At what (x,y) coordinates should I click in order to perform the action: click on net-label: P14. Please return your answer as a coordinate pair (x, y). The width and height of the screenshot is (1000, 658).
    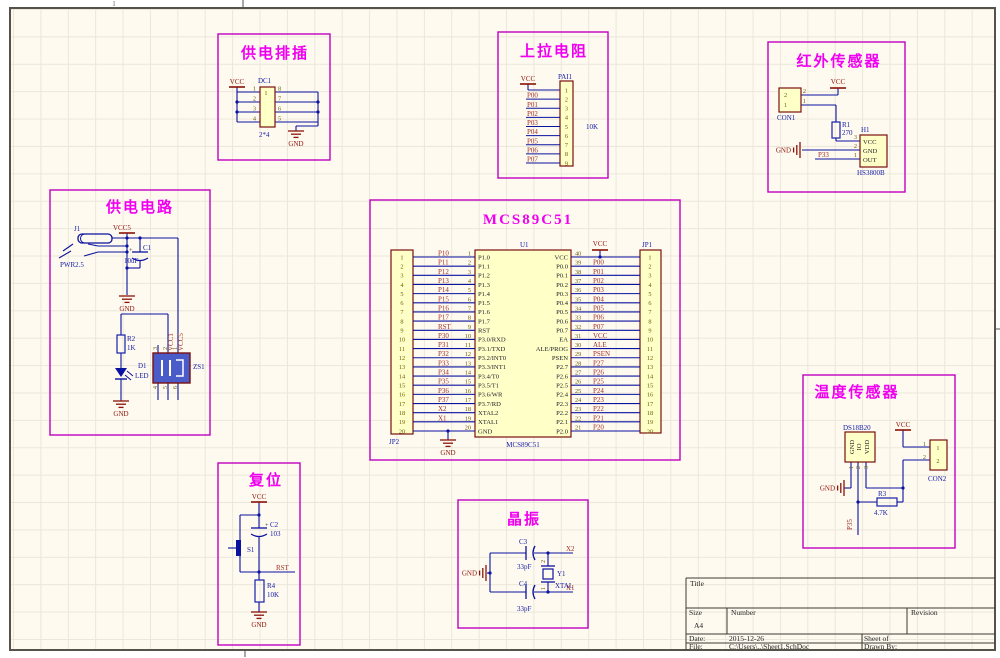
    Looking at the image, I should click on (443, 290).